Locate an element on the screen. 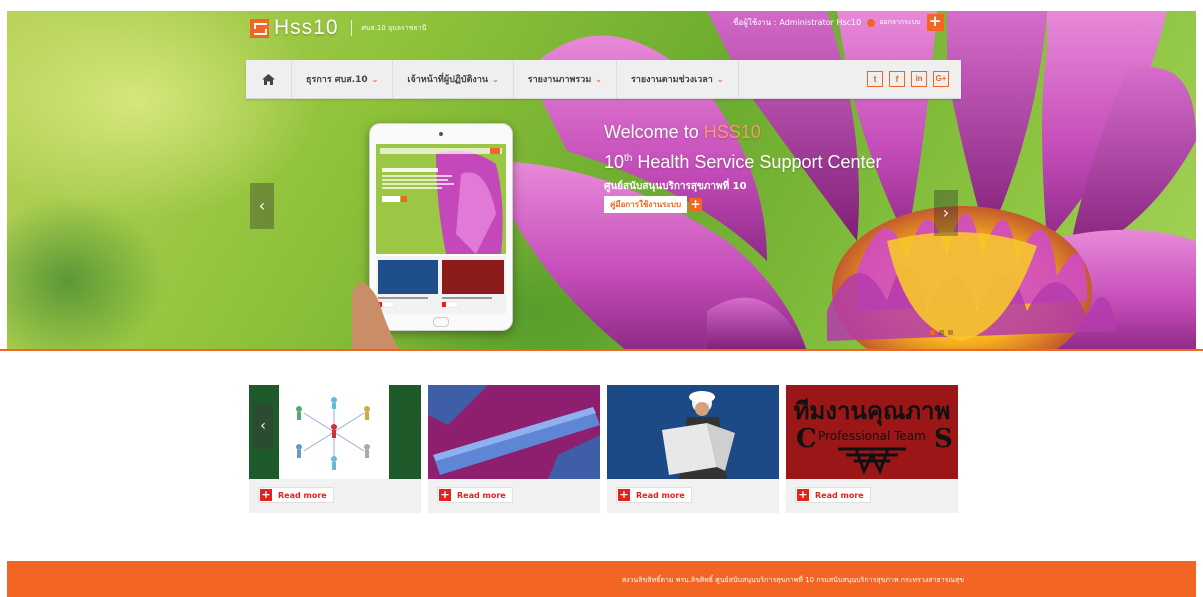 The image size is (1203, 597). nav-item-staff: เจ้าหน้าที่ผู้ปฏิบัติงาน ⌄ is located at coordinates (453, 79).